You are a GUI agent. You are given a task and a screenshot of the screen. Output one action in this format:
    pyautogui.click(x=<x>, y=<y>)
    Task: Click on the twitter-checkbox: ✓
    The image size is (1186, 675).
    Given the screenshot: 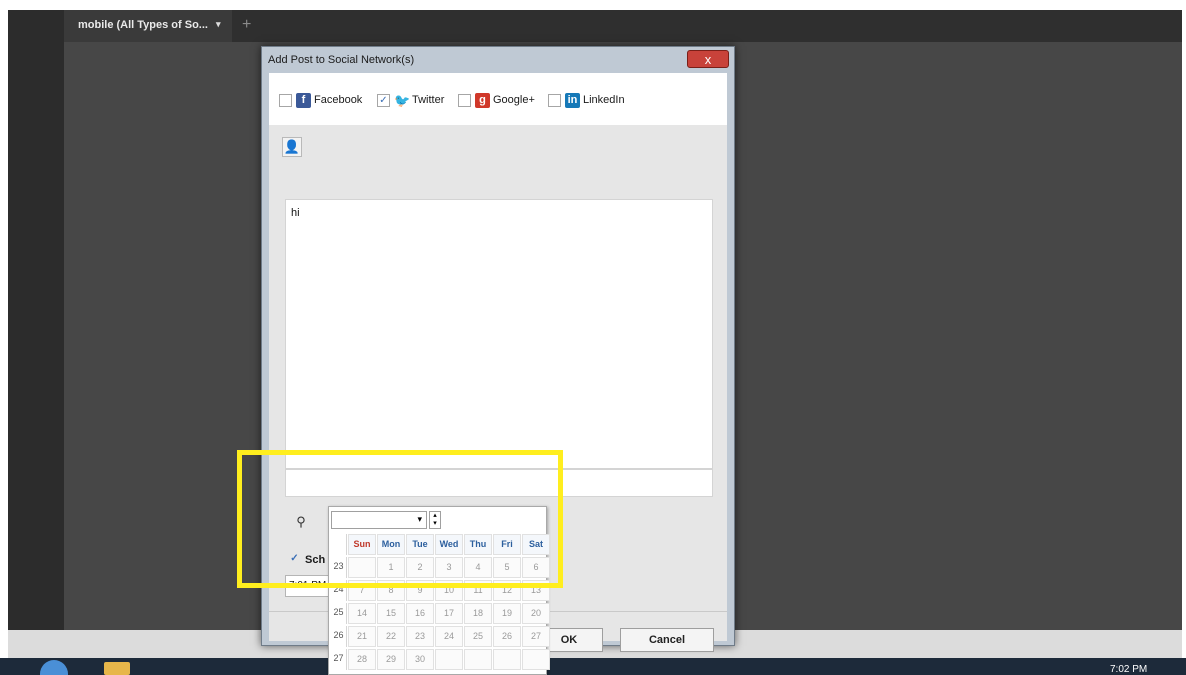 What is the action you would take?
    pyautogui.click(x=383, y=100)
    